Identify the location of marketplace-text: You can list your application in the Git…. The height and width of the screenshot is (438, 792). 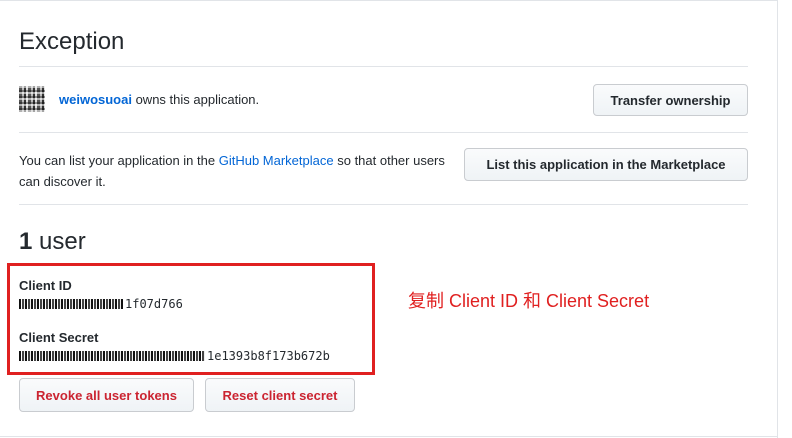
(239, 171).